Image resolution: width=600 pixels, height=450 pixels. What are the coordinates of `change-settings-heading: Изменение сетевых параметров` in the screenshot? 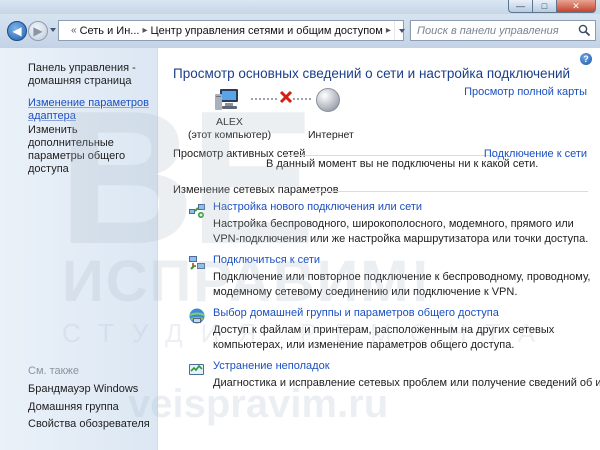 It's located at (256, 190).